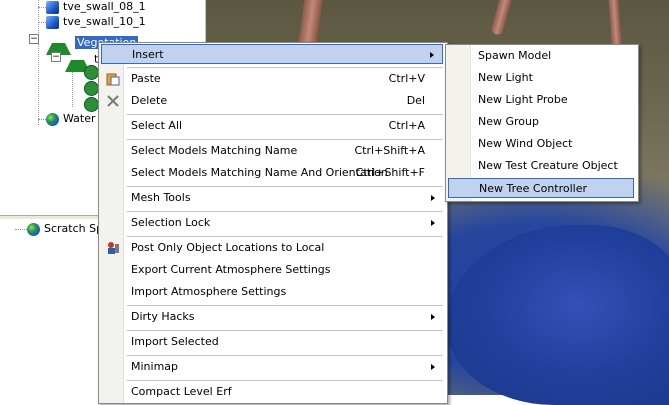 The width and height of the screenshot is (669, 405). I want to click on tree-trunk, so click(502, 18).